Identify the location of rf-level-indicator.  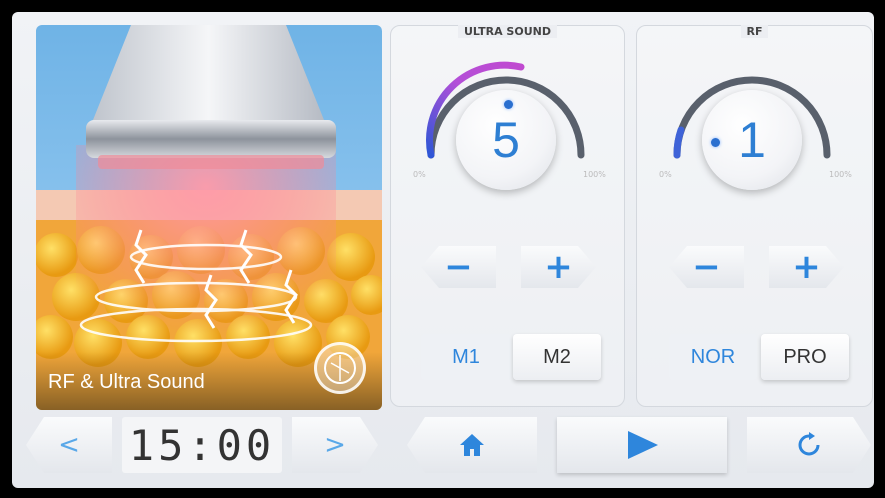
(715, 142).